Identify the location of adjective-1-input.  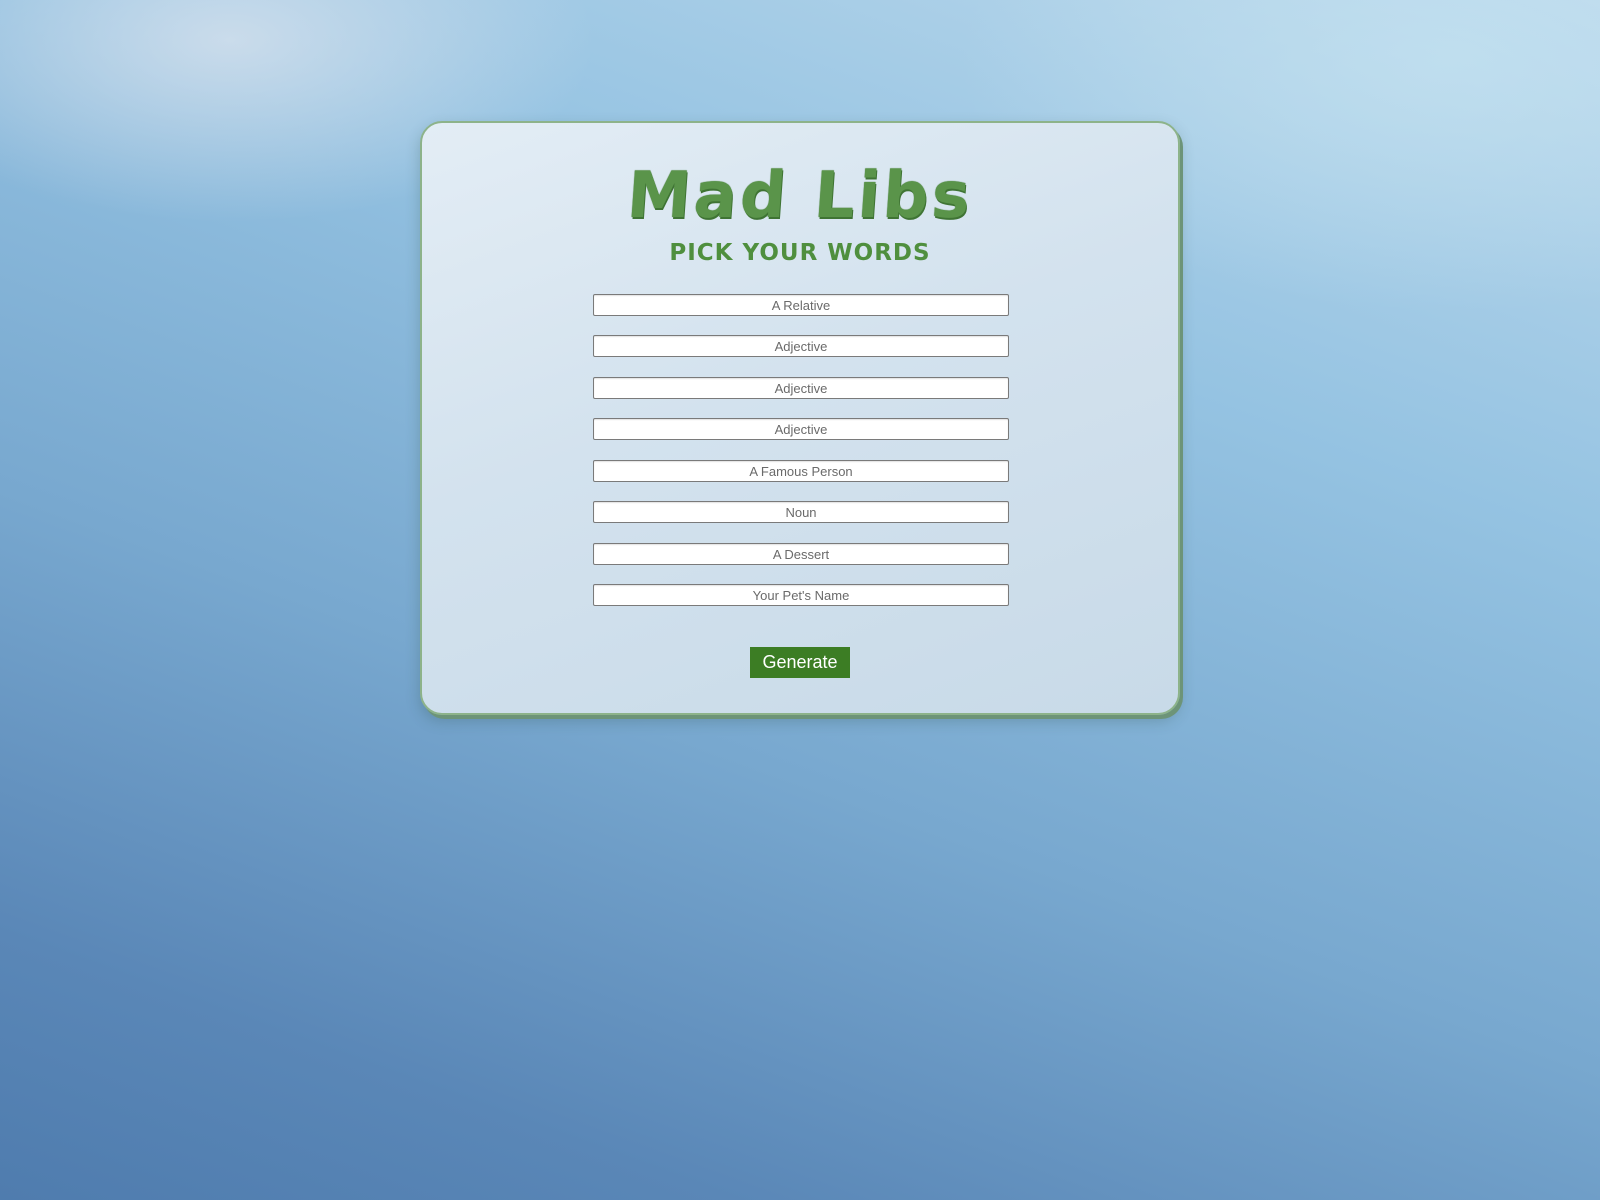
(801, 346).